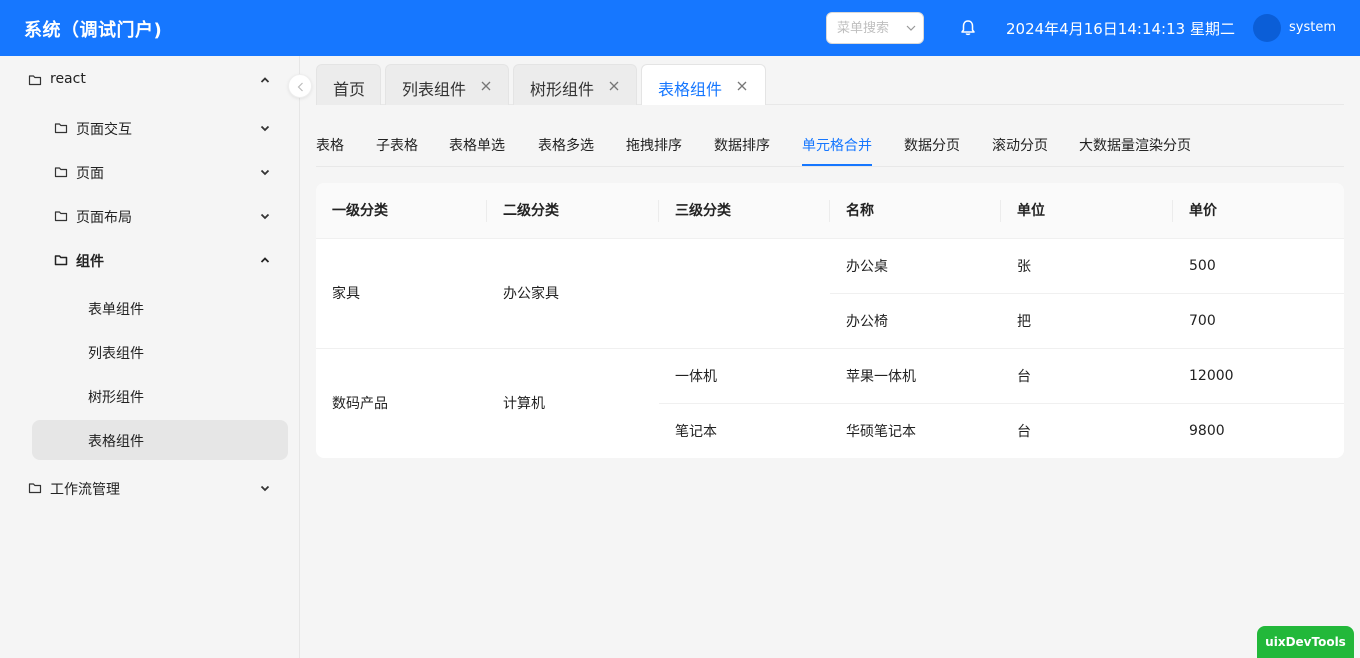 The height and width of the screenshot is (658, 1360). I want to click on table-cell: 办公桌, so click(915, 266).